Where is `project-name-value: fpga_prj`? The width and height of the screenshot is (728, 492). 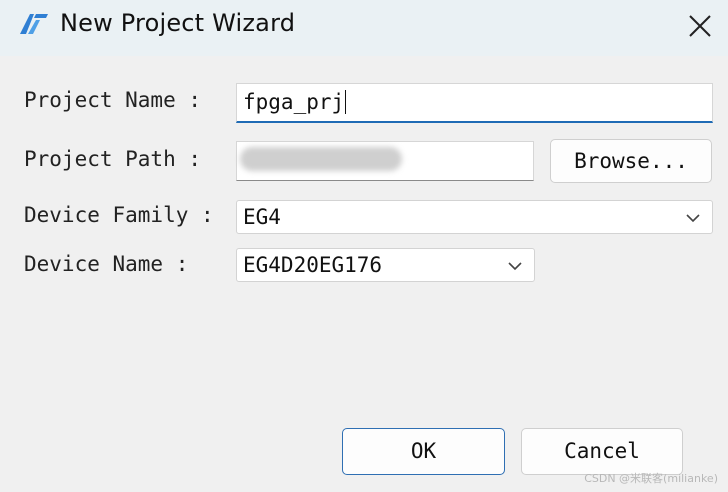
project-name-value: fpga_prj is located at coordinates (294, 102).